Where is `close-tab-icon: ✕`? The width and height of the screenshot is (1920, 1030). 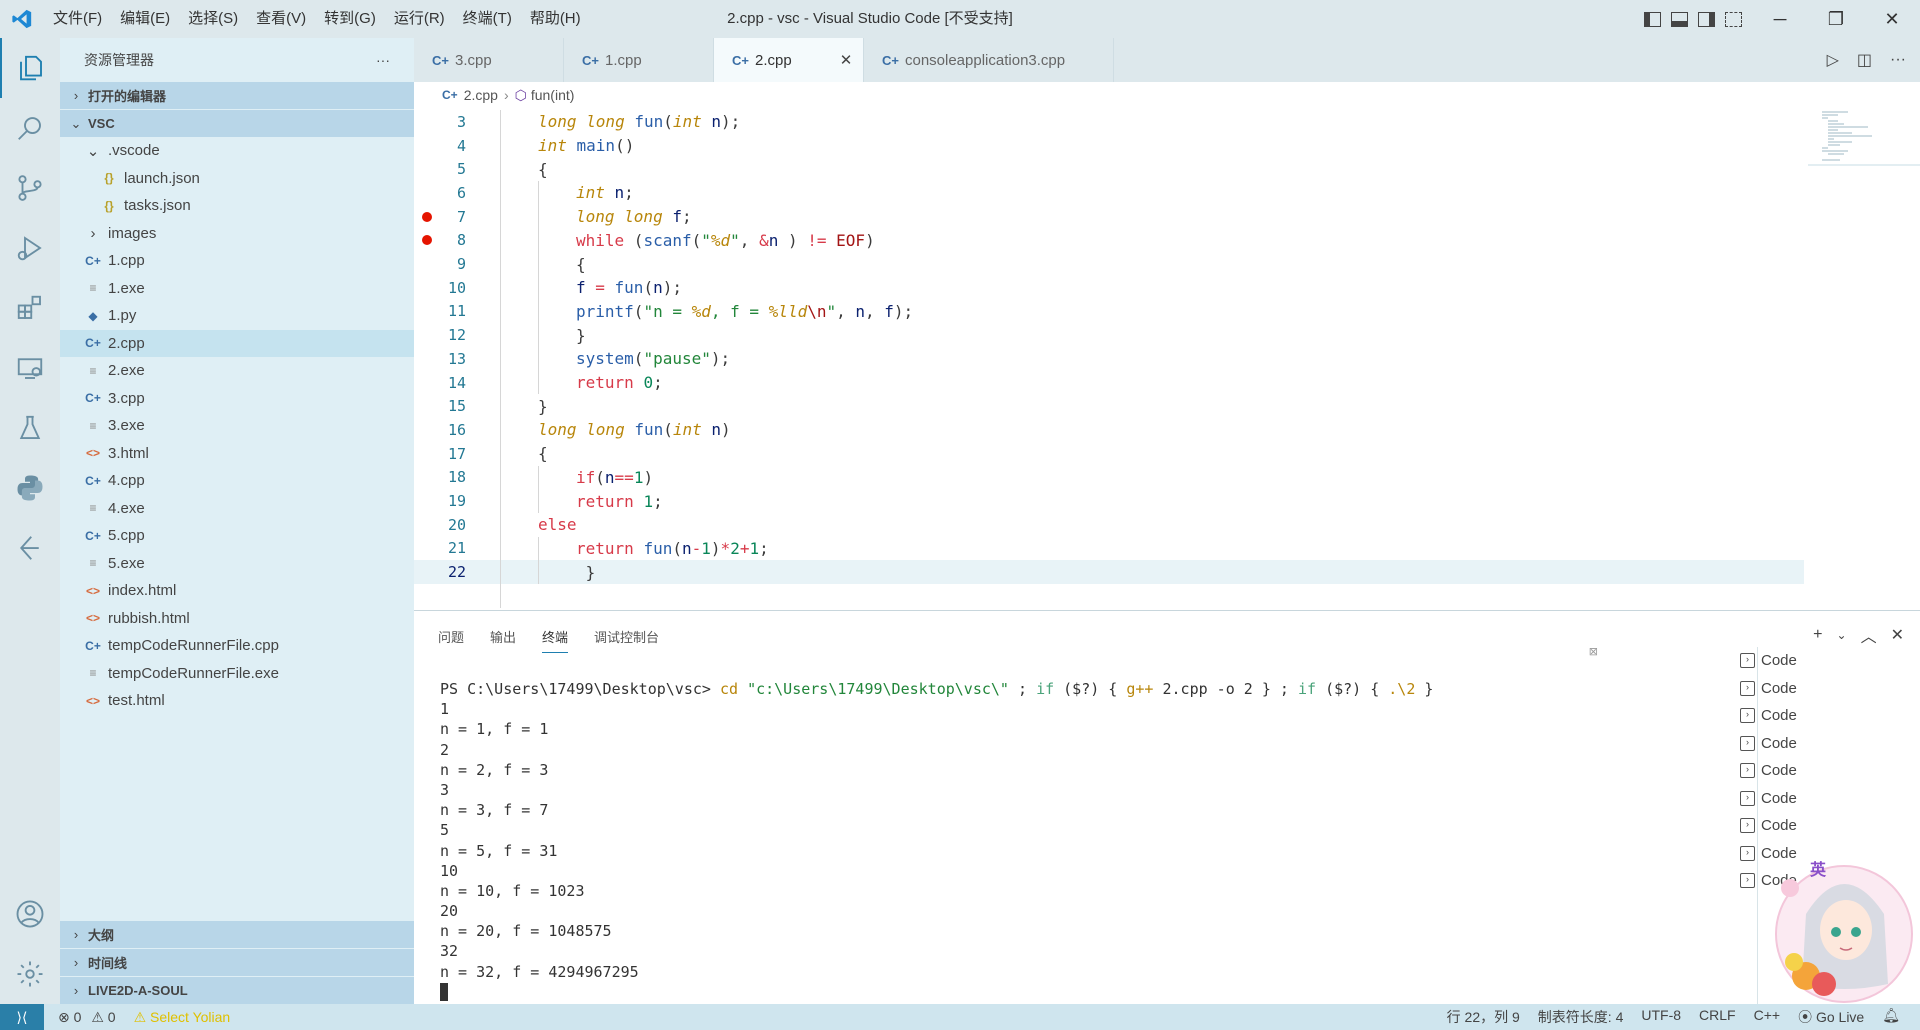 close-tab-icon: ✕ is located at coordinates (846, 60).